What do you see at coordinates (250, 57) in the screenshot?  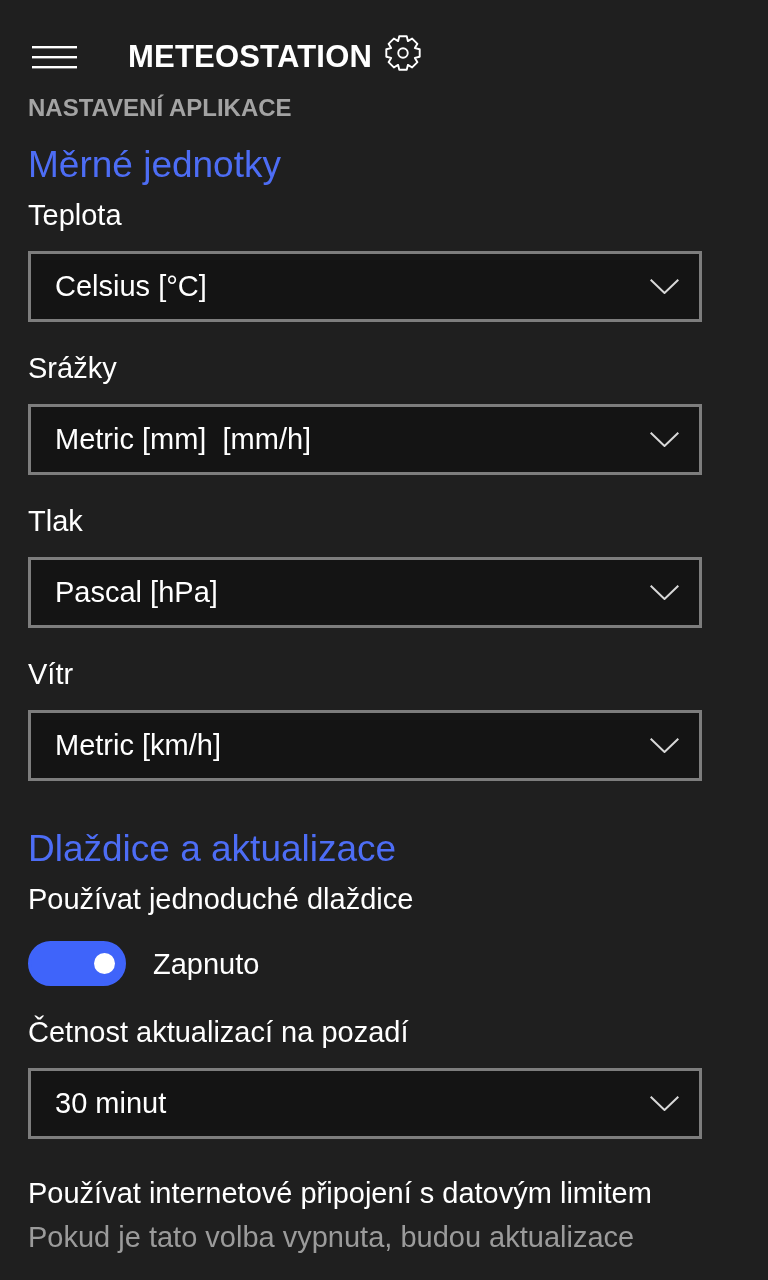 I see `app-title: METEOSTATION` at bounding box center [250, 57].